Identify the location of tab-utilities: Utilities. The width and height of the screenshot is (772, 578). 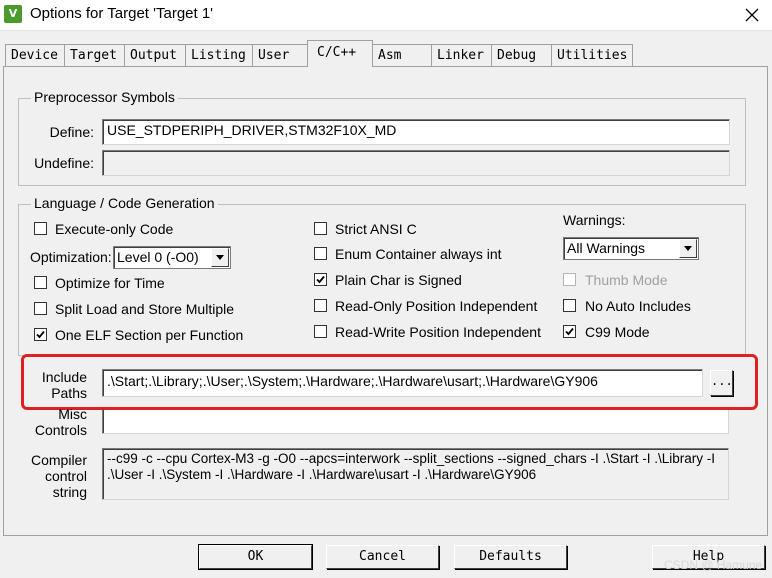
(592, 55).